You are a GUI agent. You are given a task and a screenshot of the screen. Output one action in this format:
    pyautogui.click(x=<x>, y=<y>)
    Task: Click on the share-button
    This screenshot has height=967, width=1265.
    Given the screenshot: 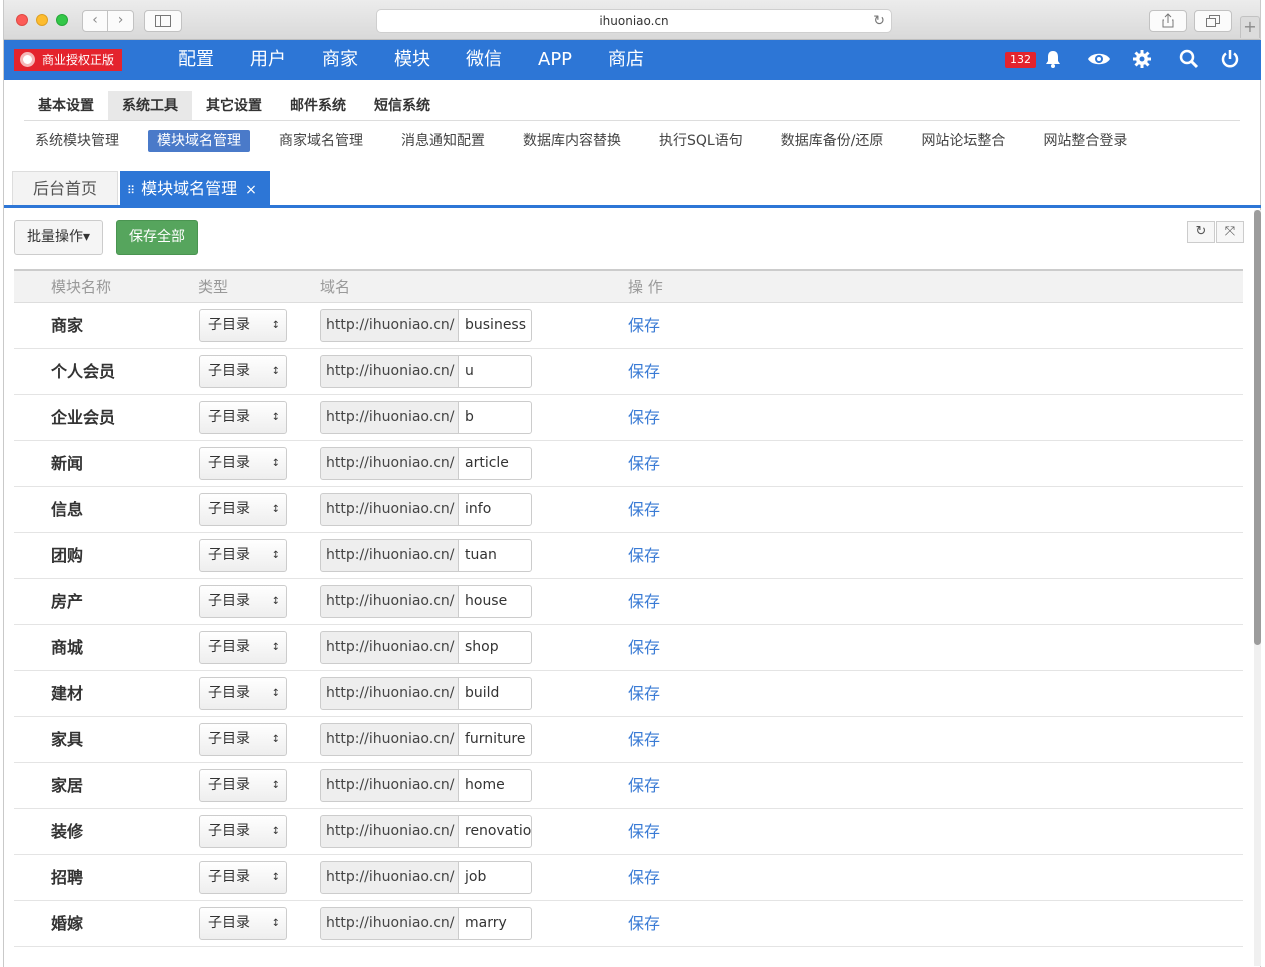 What is the action you would take?
    pyautogui.click(x=1168, y=21)
    